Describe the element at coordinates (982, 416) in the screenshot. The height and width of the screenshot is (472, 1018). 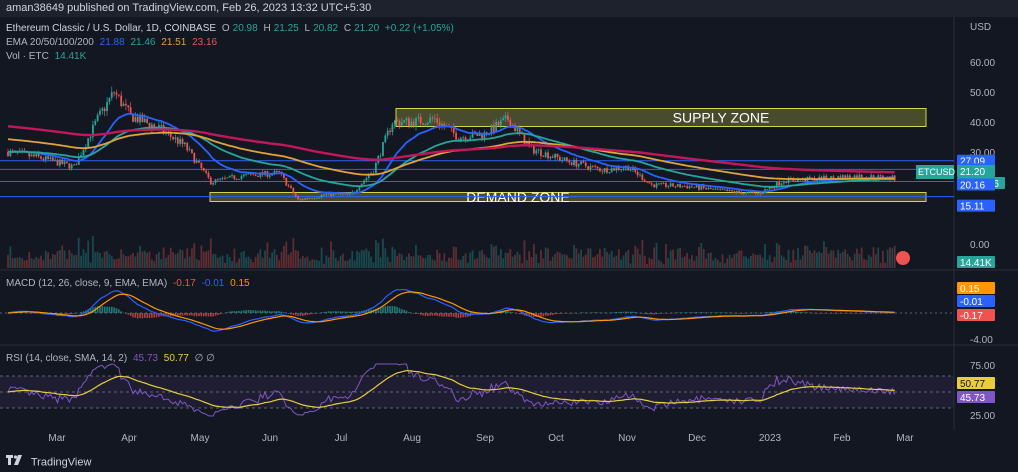
I see `rsi-tick: 25.00` at that location.